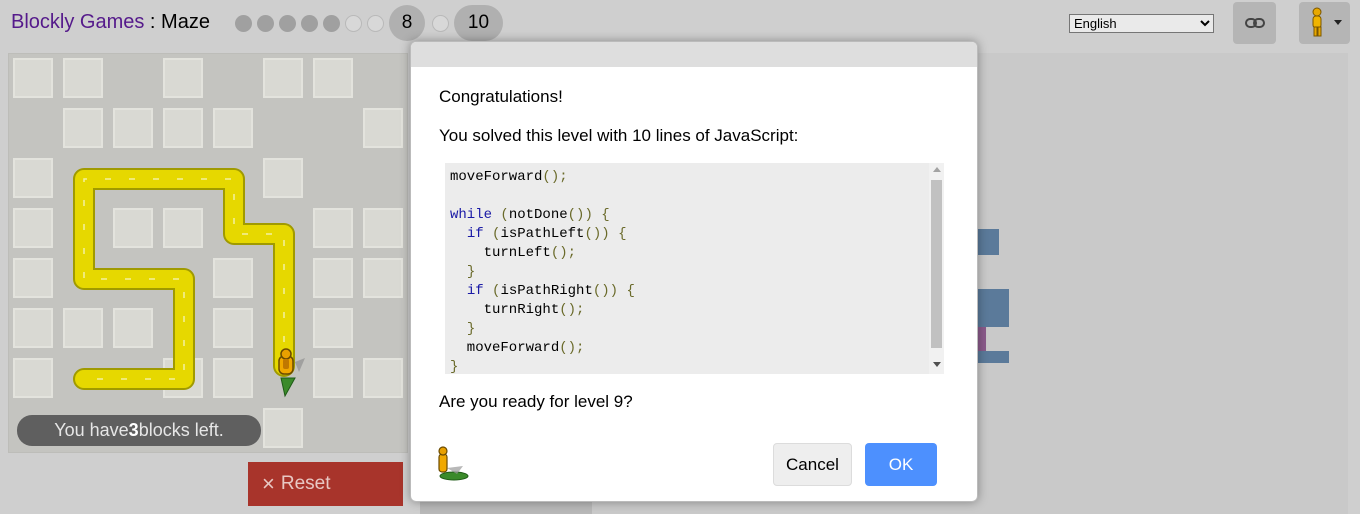 The height and width of the screenshot is (514, 1360). What do you see at coordinates (265, 23) in the screenshot?
I see `level-2-dot` at bounding box center [265, 23].